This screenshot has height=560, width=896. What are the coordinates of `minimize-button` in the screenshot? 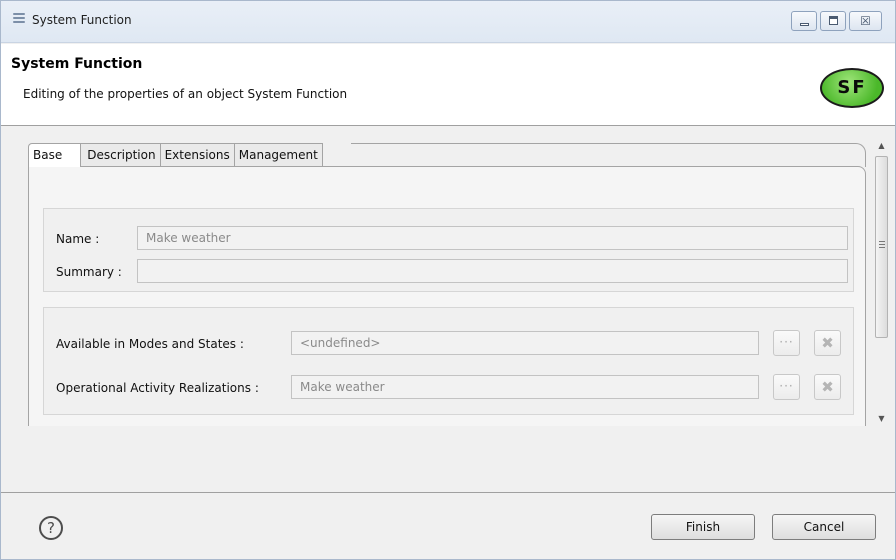 It's located at (804, 21).